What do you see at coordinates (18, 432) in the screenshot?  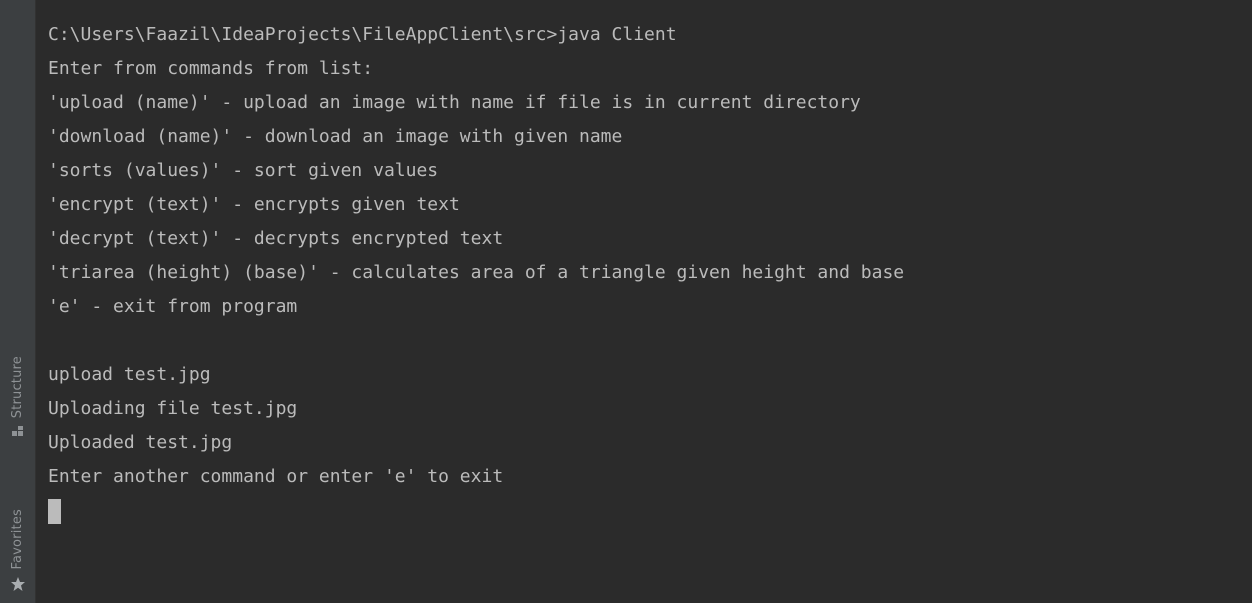 I see `structure-icon` at bounding box center [18, 432].